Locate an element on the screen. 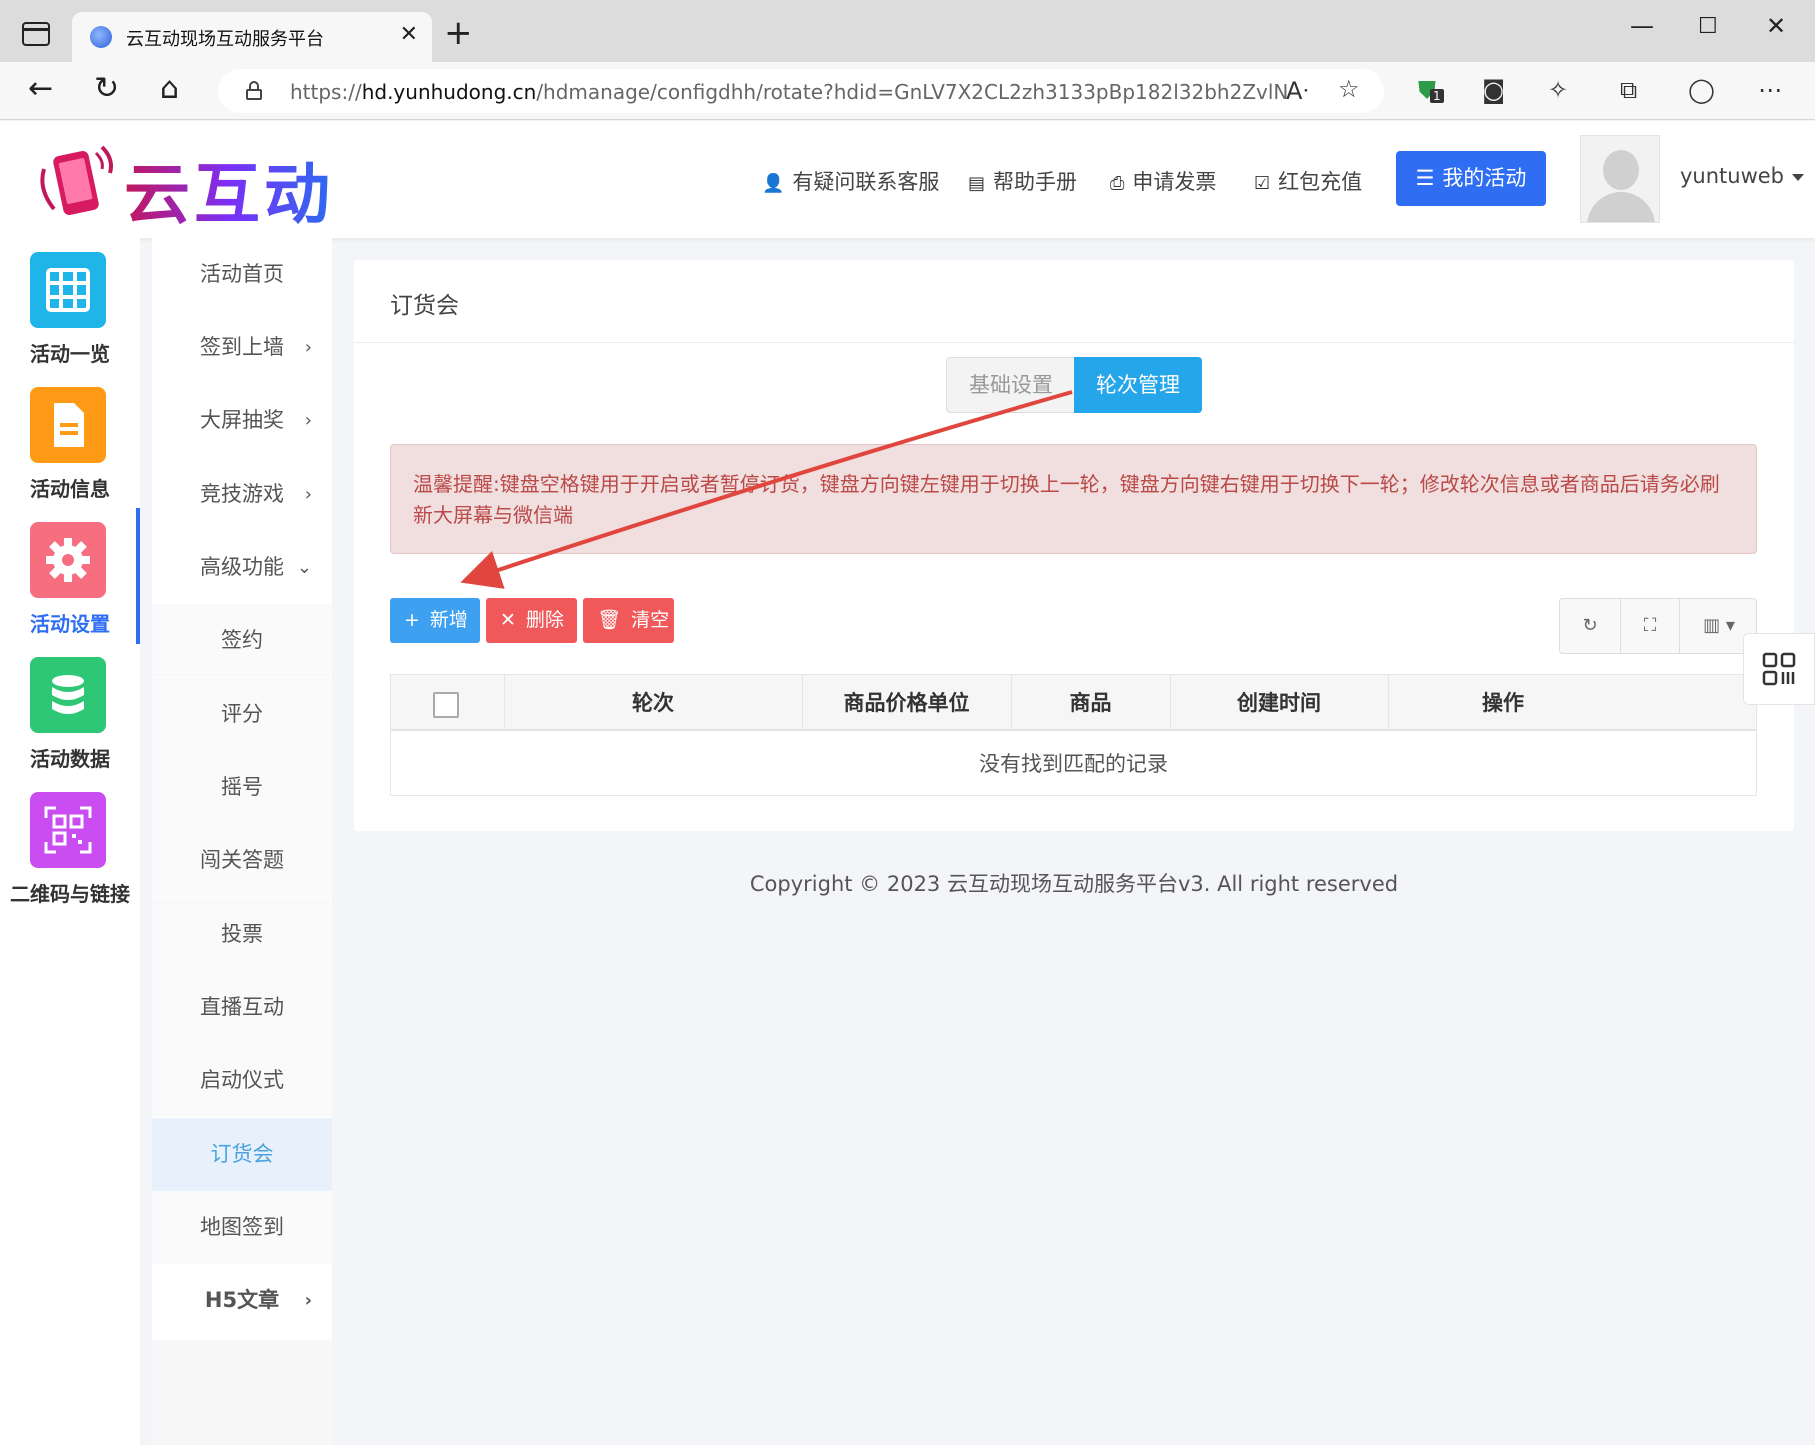  add-button: + 新增 is located at coordinates (435, 620).